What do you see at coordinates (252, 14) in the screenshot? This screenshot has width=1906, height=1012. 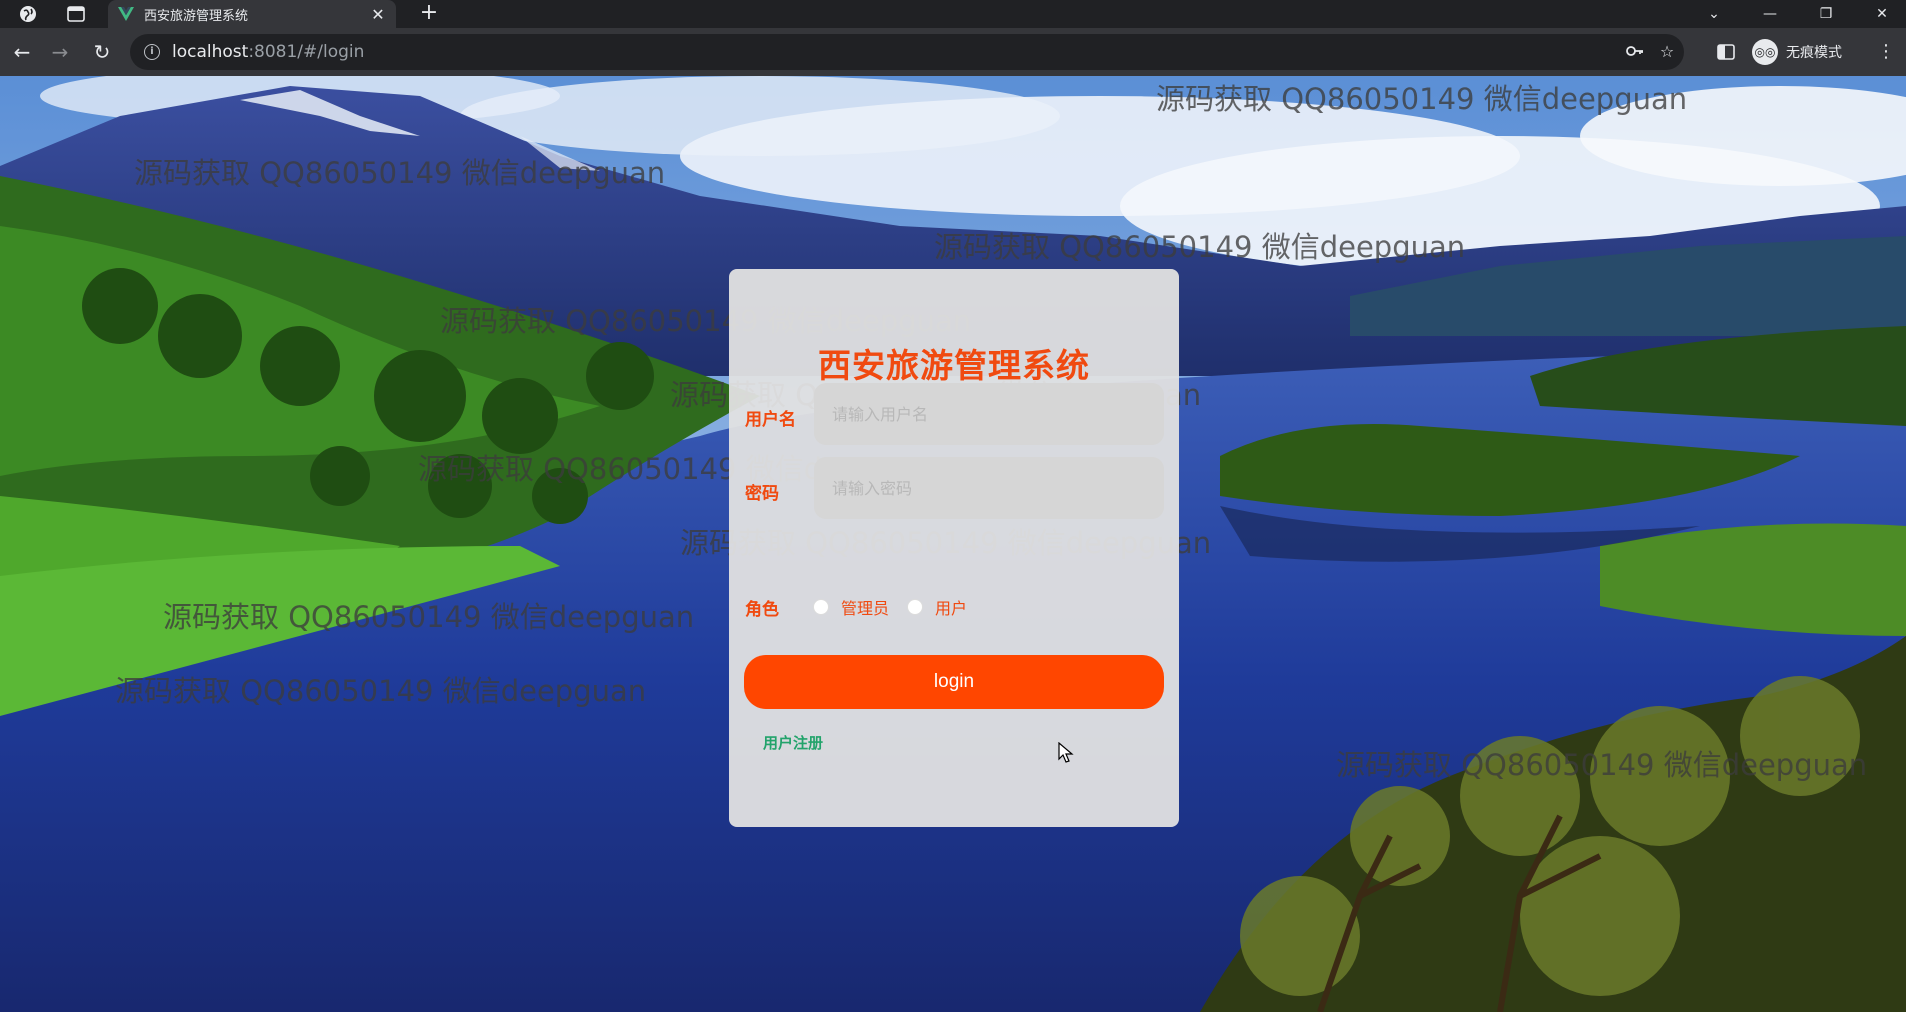 I see `active-tab: 西安旅游管理系统 ✕` at bounding box center [252, 14].